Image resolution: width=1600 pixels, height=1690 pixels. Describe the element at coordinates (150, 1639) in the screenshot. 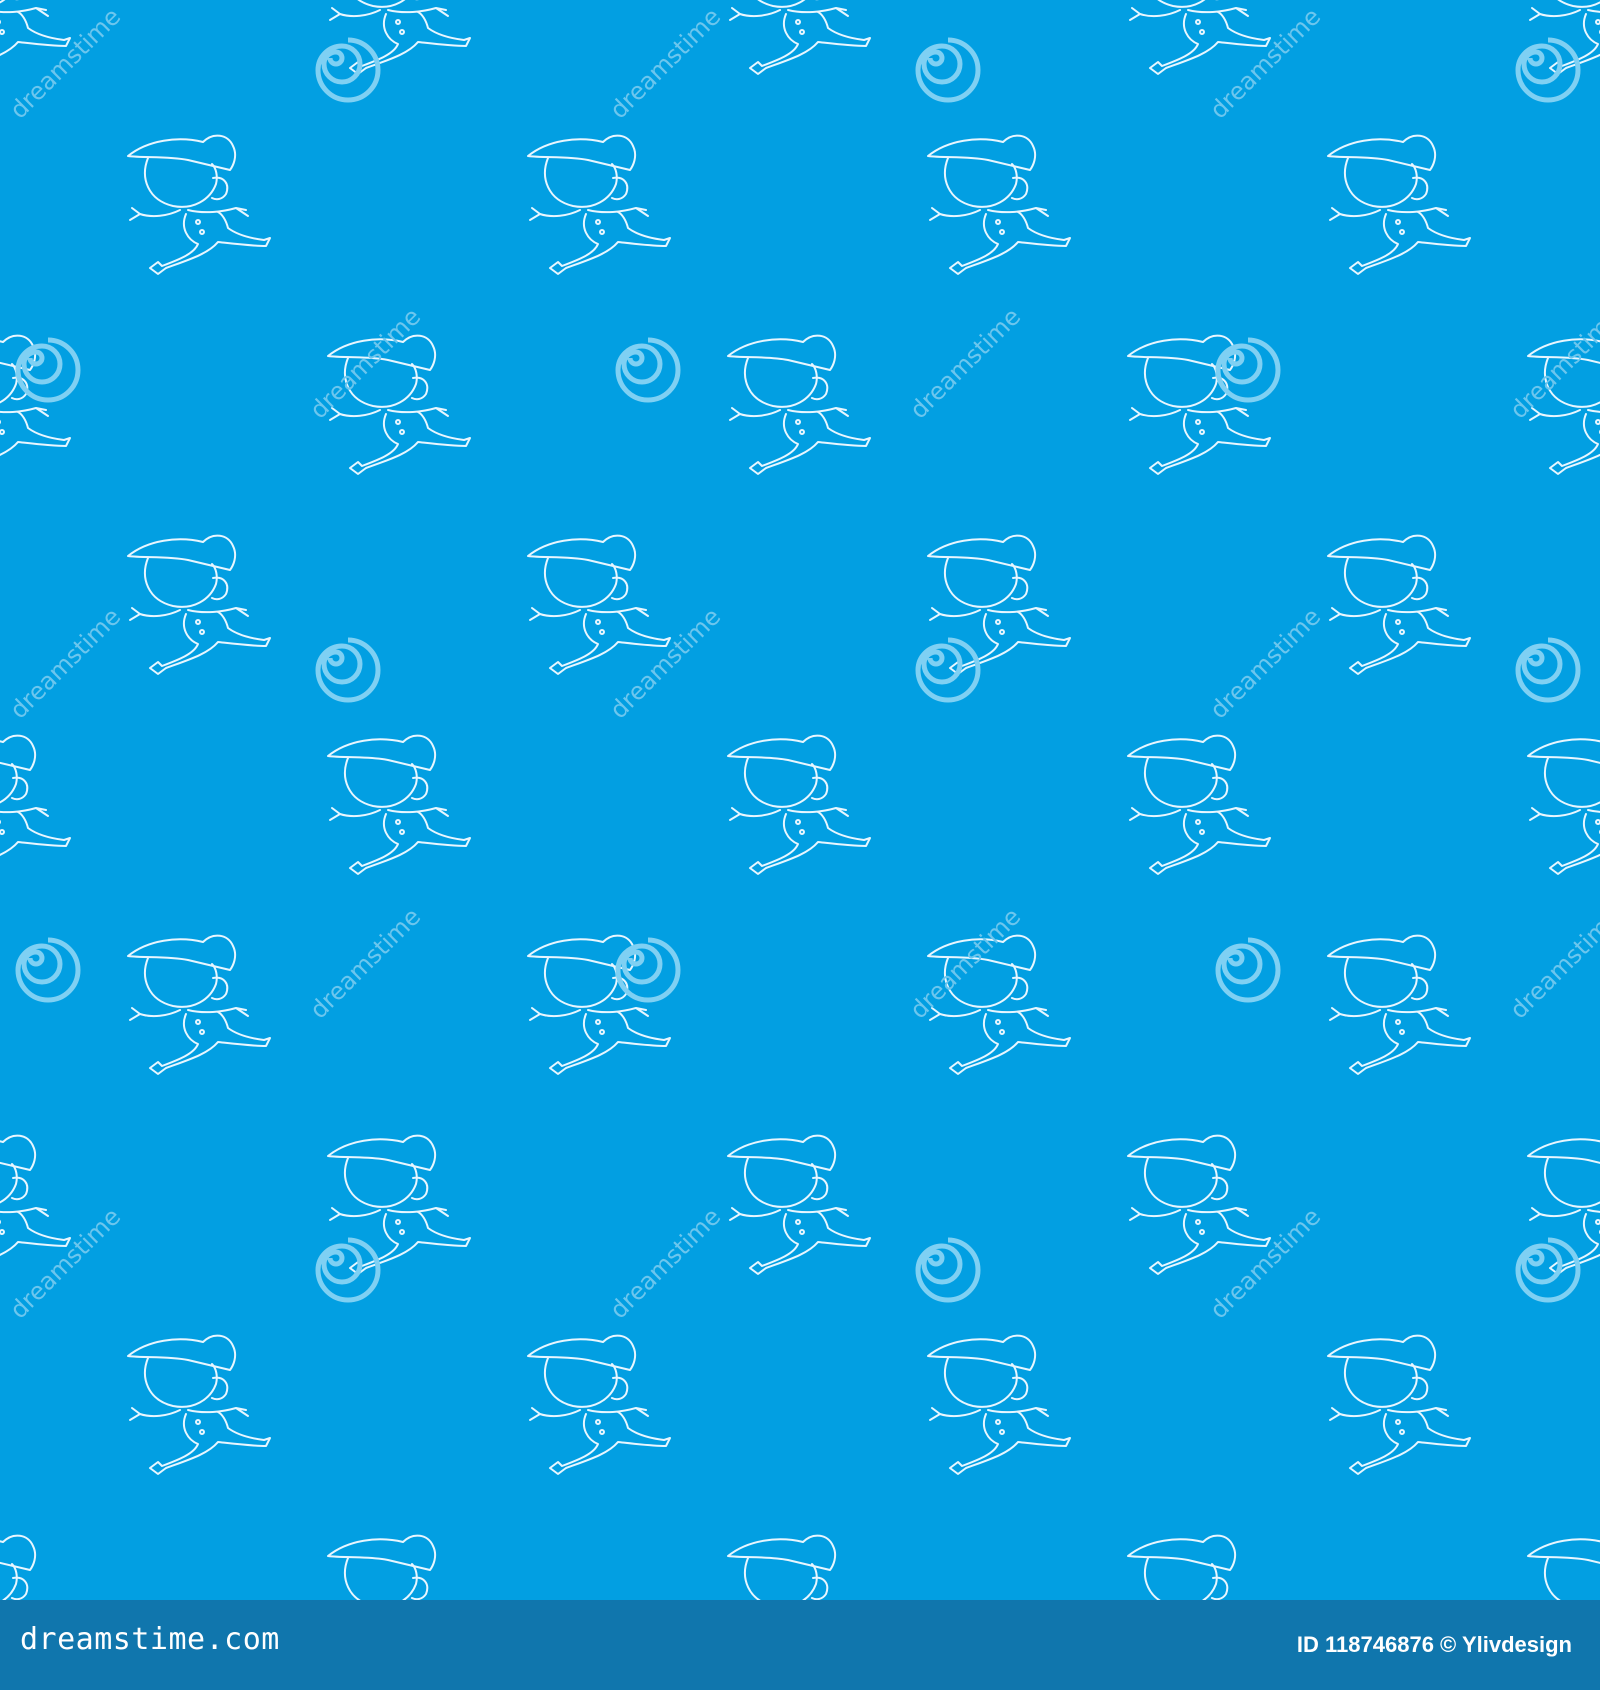

I see `dreamstime-logo: dreamstime.com` at that location.